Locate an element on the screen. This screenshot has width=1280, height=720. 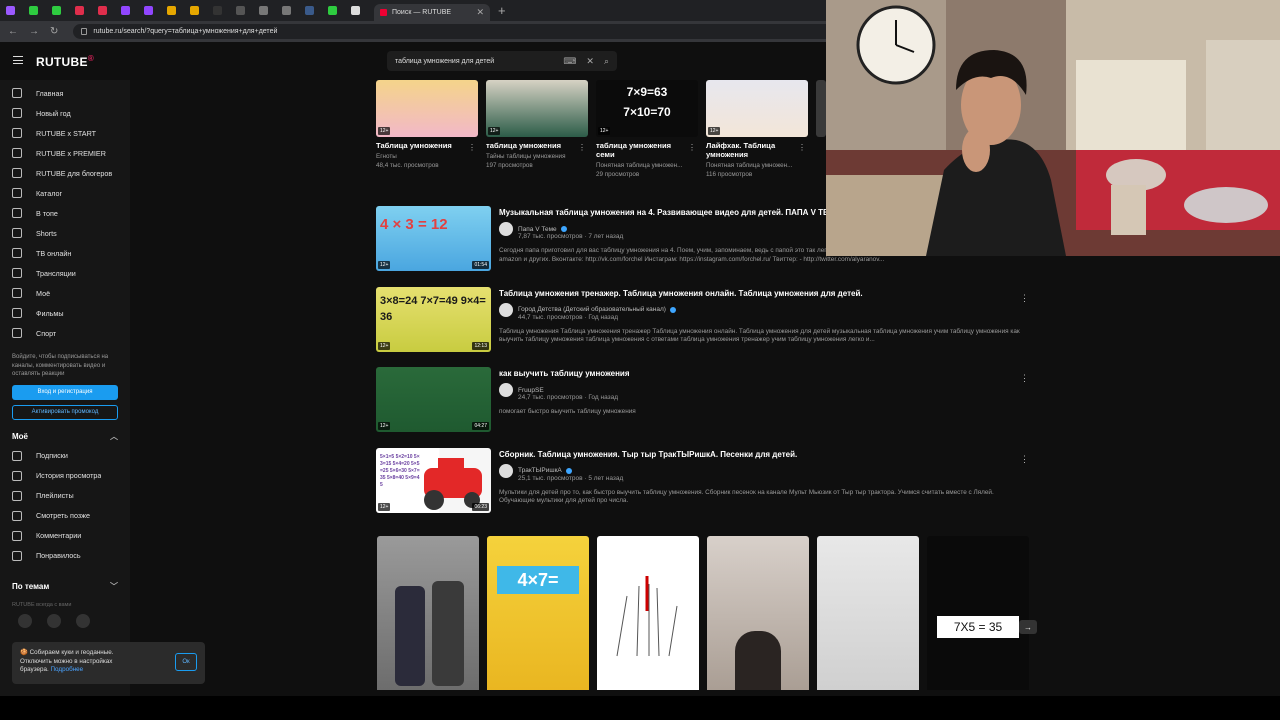
channel-name: Тайны таблицы умножения is located at coordinates (537, 156).